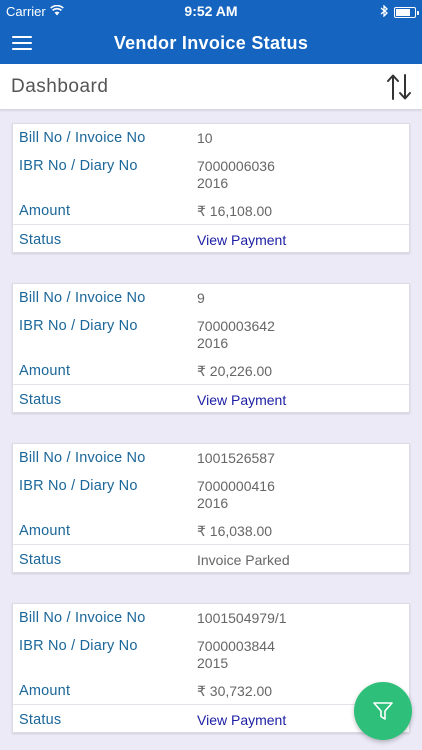 The height and width of the screenshot is (750, 422). I want to click on sort-up-down-icon, so click(399, 87).